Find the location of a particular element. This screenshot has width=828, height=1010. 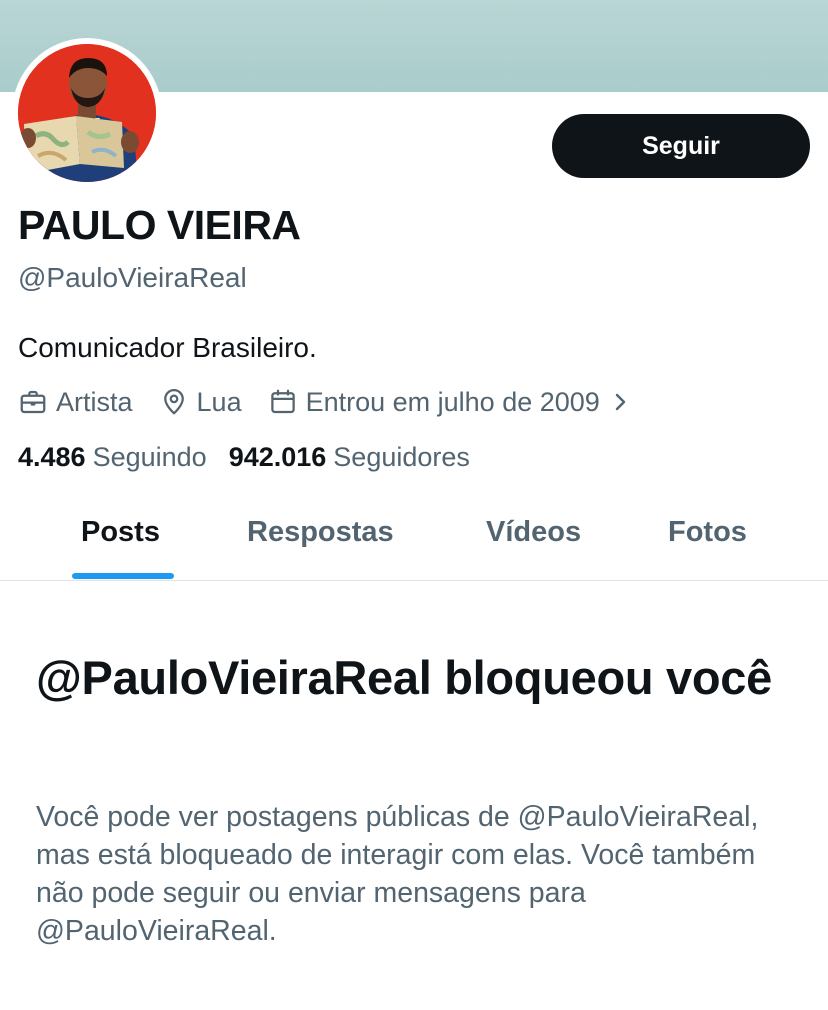

profile-name: PAULO VIEIRA is located at coordinates (159, 225).